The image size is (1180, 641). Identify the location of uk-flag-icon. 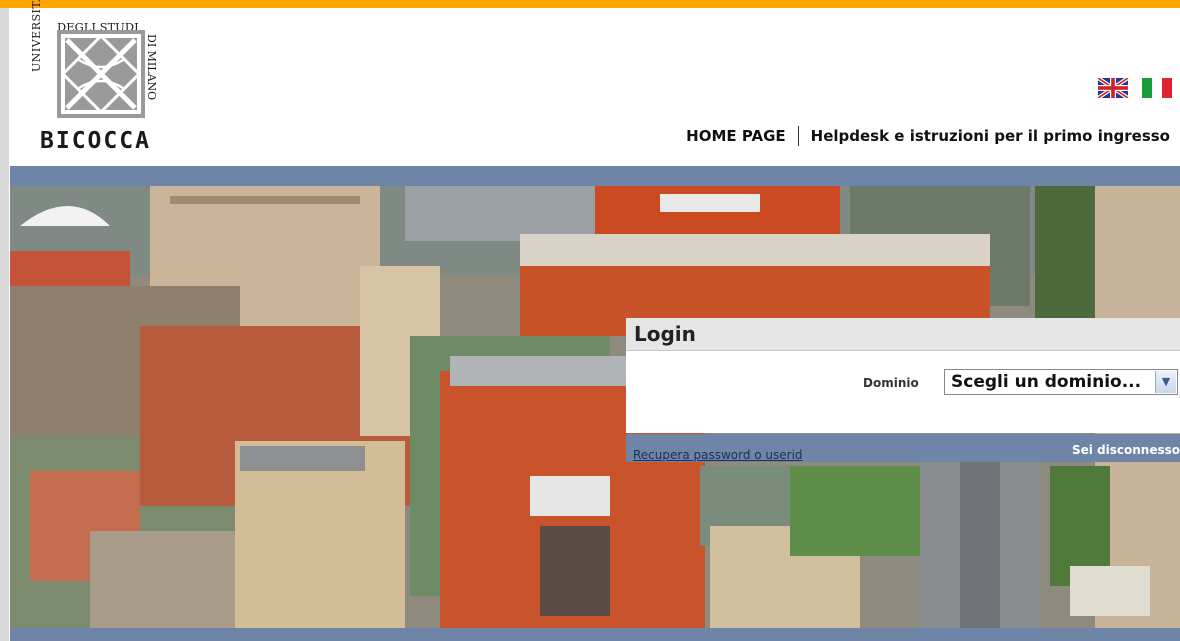
(1113, 88).